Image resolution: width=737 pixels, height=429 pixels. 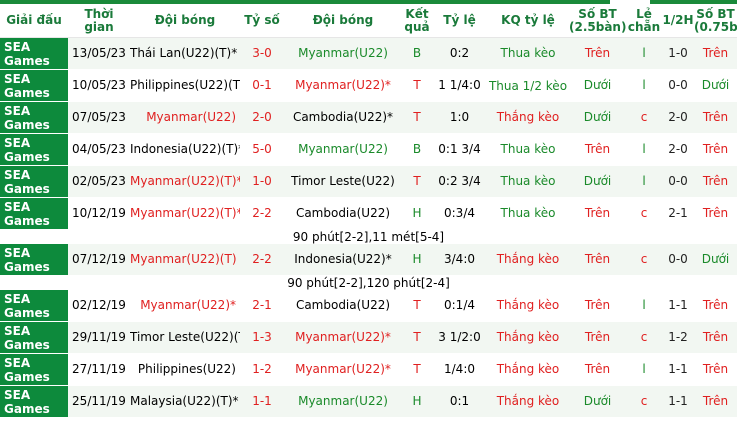 I want to click on score-cell: 1-1, so click(x=262, y=401).